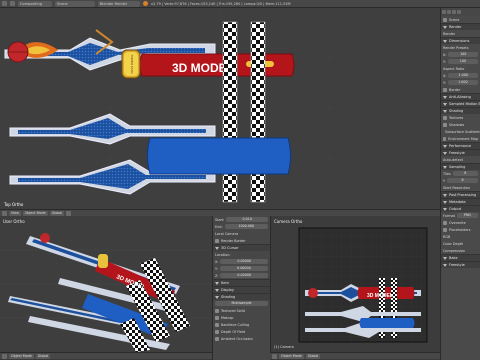 The height and width of the screenshot is (360, 480). Describe the element at coordinates (15, 213) in the screenshot. I see `view-menu: View` at that location.